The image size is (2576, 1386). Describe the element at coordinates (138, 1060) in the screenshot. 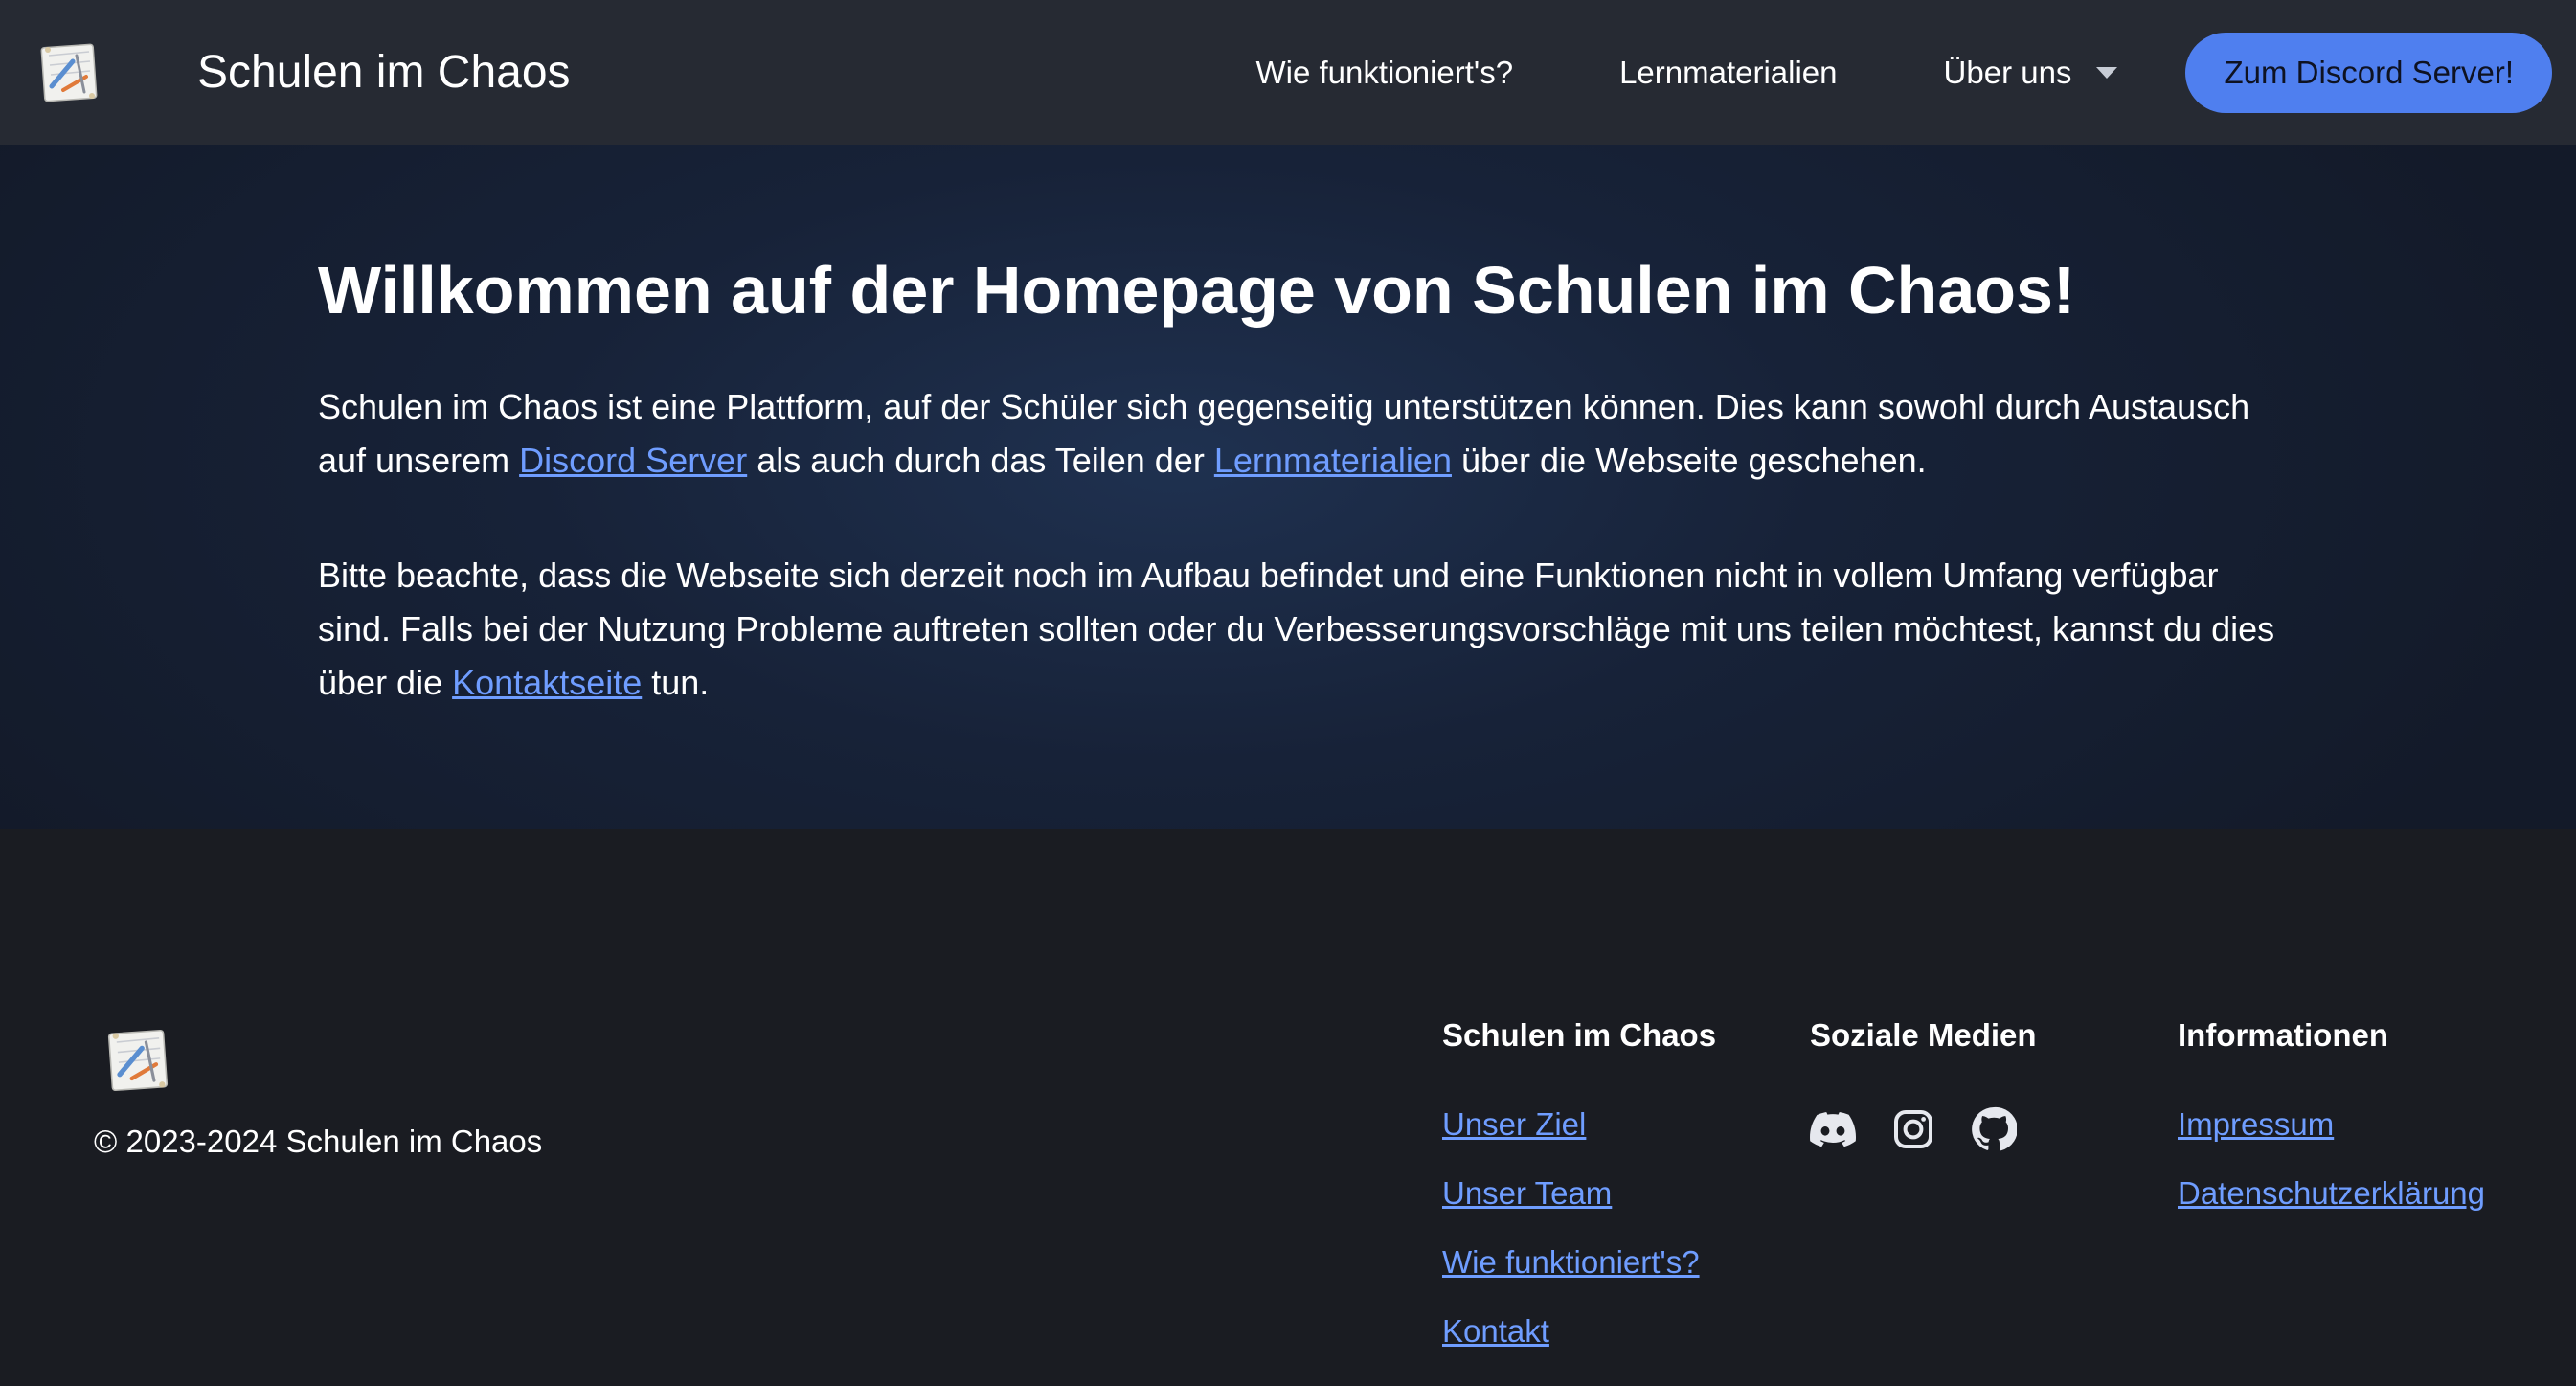

I see `footer-logo-icon` at that location.